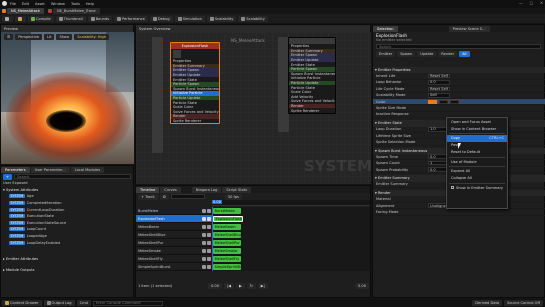 This screenshot has height=307, width=545. I want to click on menu-item-paste: Paste, so click(477, 145).